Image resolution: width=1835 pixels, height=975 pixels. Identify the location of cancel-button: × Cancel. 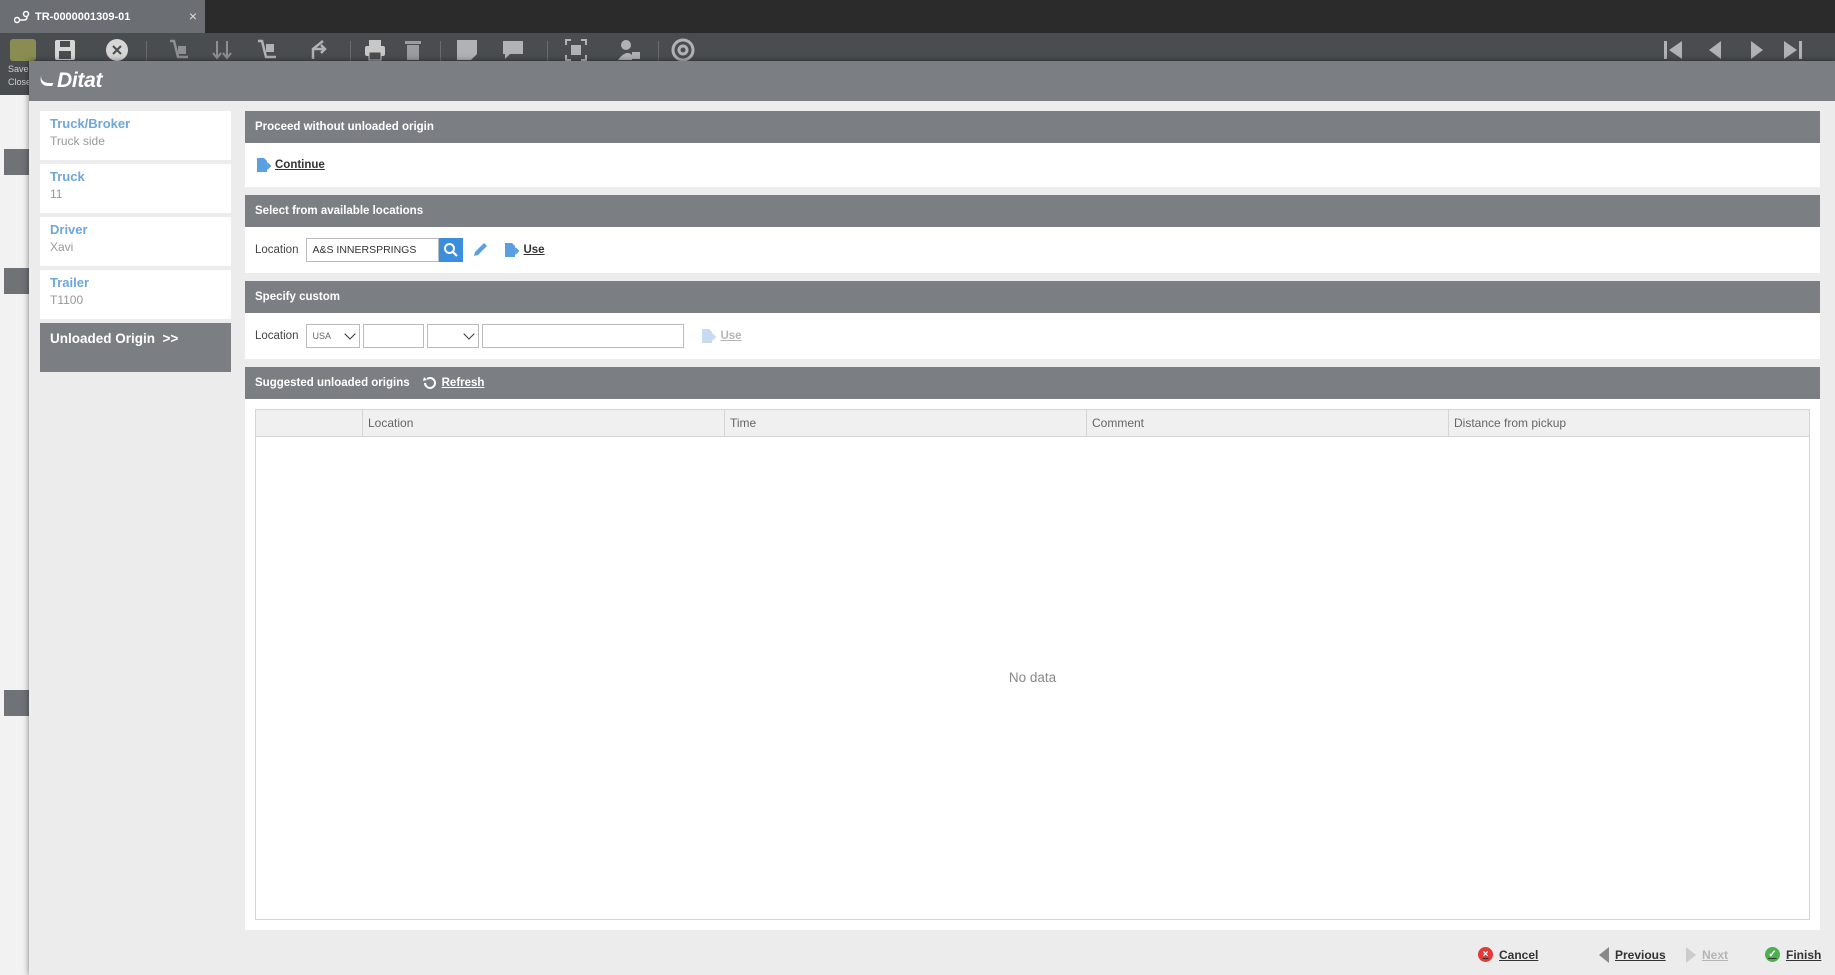
(1508, 954).